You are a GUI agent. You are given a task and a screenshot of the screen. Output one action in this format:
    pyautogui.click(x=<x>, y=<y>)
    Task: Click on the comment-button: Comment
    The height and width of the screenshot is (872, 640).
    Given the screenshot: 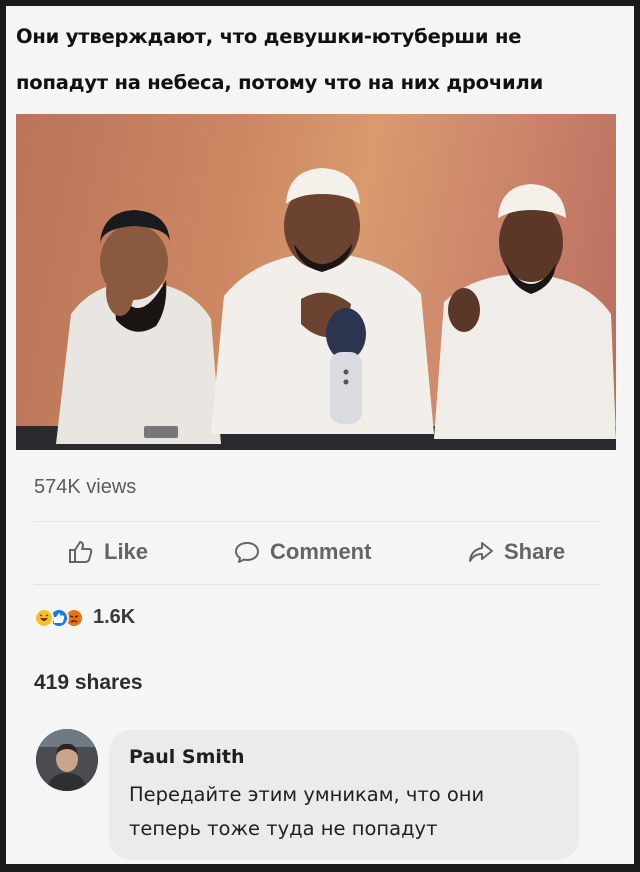 What is the action you would take?
    pyautogui.click(x=302, y=552)
    